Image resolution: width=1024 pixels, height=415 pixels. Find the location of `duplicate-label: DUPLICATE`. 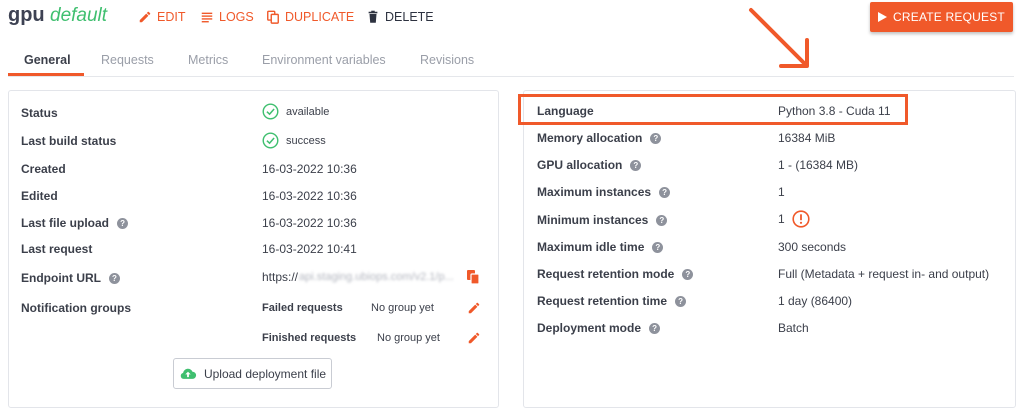

duplicate-label: DUPLICATE is located at coordinates (320, 17).